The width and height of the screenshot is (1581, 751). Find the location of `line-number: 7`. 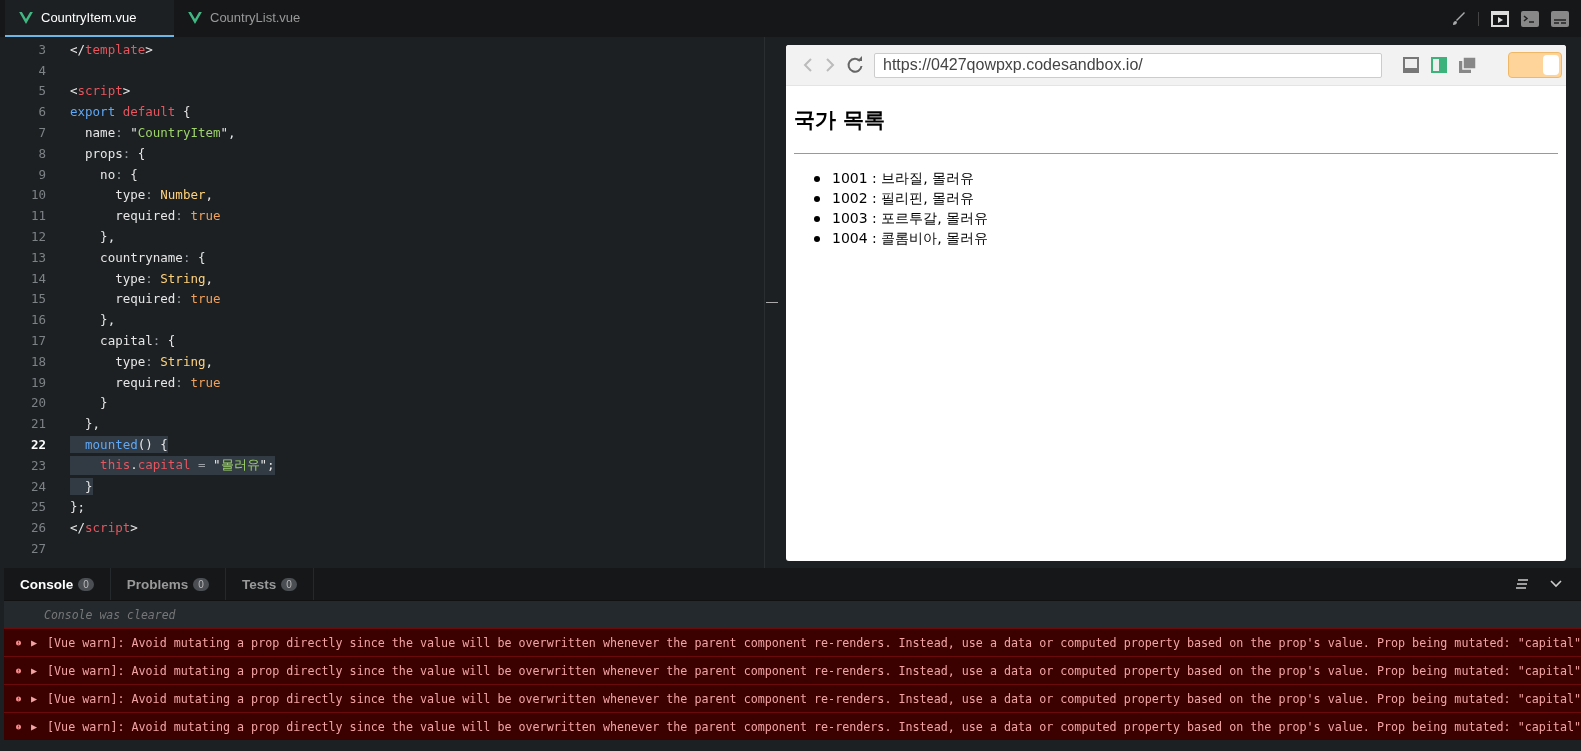

line-number: 7 is located at coordinates (42, 133).